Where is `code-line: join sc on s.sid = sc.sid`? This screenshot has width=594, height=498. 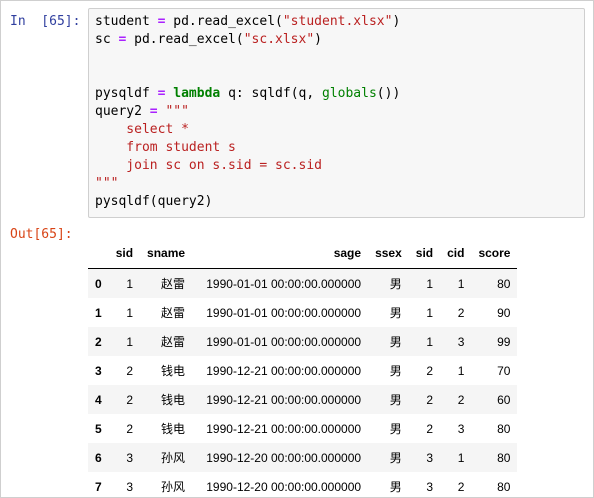
code-line: join sc on s.sid = sc.sid is located at coordinates (247, 166).